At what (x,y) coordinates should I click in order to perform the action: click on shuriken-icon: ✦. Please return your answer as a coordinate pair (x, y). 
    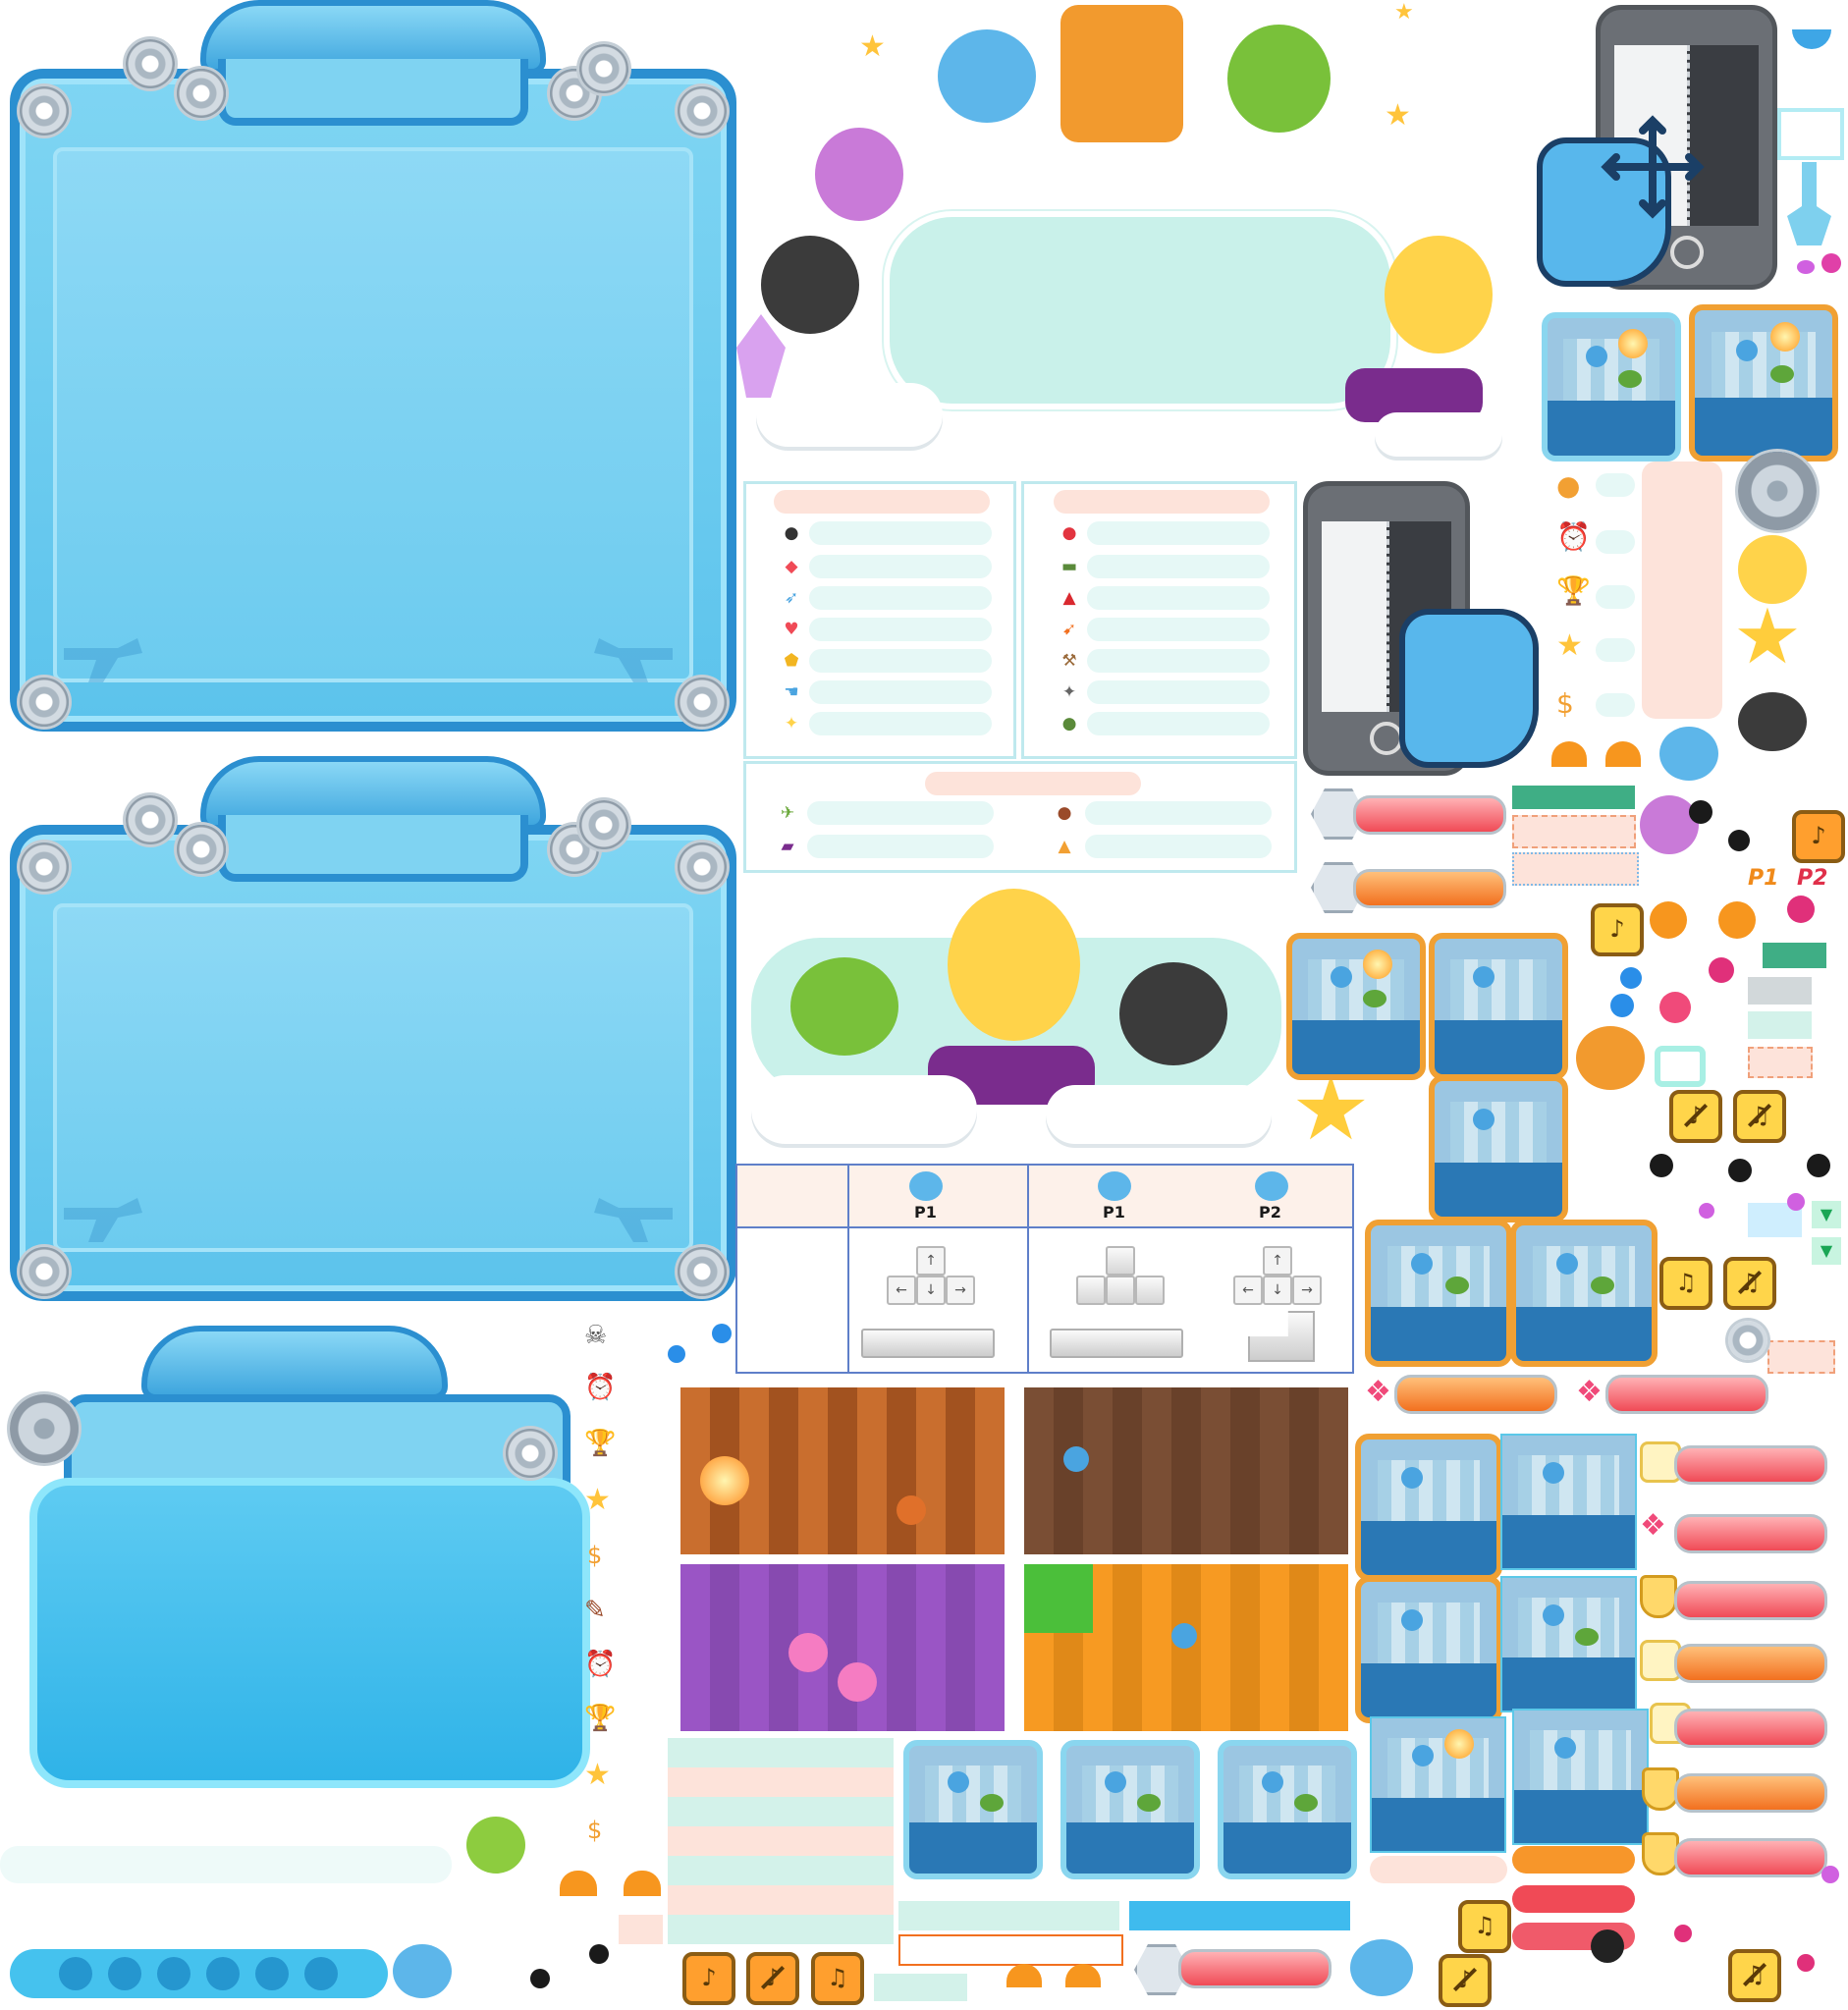
    Looking at the image, I should click on (1069, 692).